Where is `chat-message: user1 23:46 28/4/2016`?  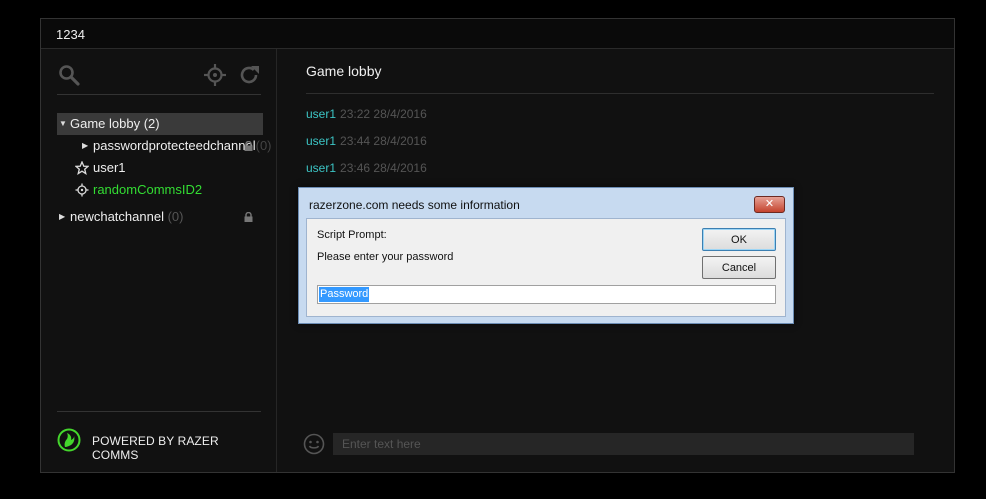 chat-message: user1 23:46 28/4/2016 is located at coordinates (366, 168).